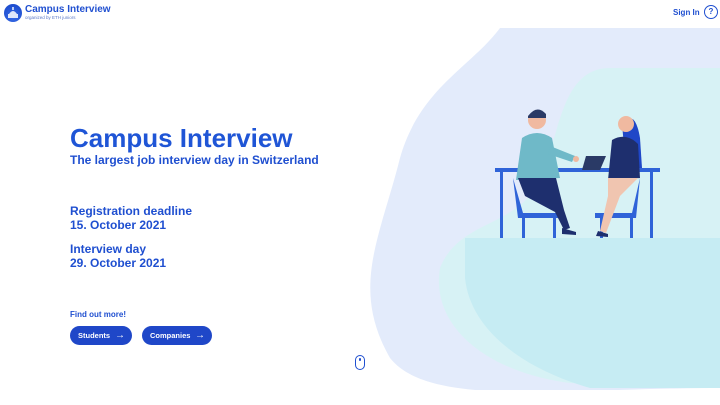  I want to click on page-title: Campus Interview, so click(181, 138).